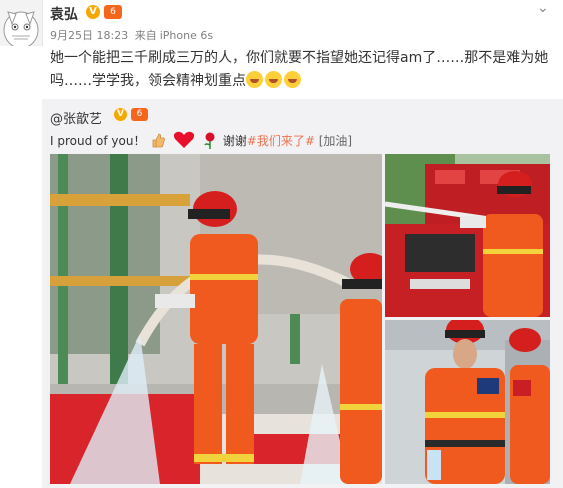 Image resolution: width=563 pixels, height=488 pixels. Describe the element at coordinates (158, 142) in the screenshot. I see `thumbs-up-icon` at that location.